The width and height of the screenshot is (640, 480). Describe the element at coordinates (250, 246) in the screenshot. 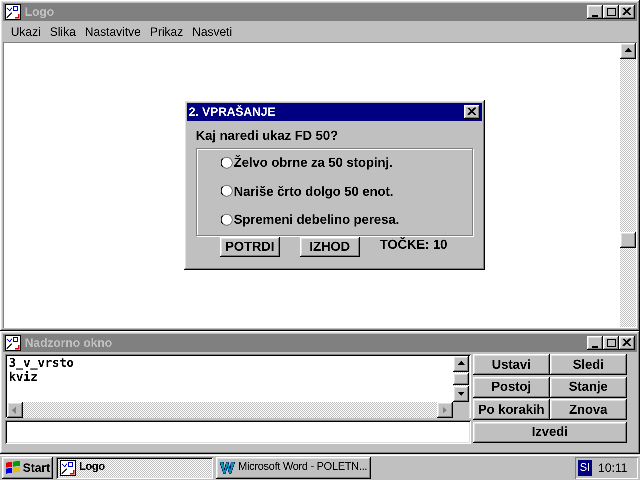

I see `dialog-button: POTRDI` at that location.